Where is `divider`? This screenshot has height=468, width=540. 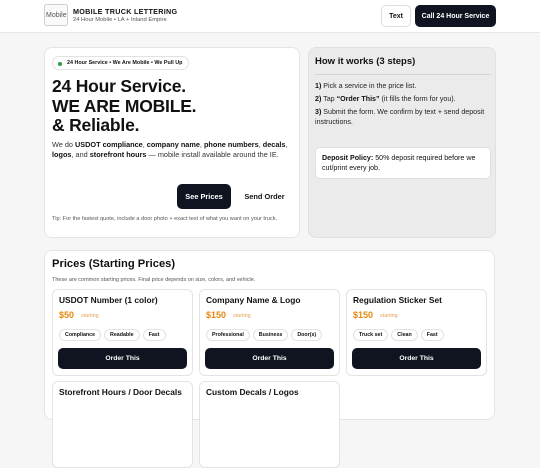
divider is located at coordinates (403, 74).